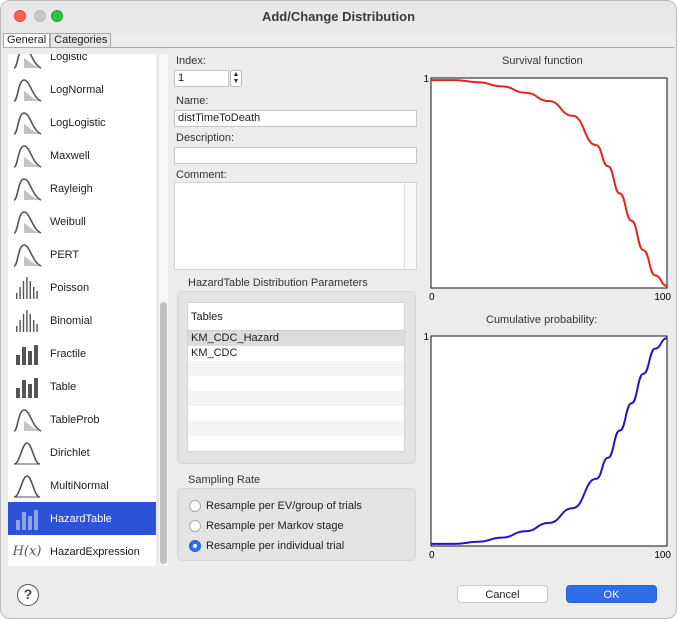  What do you see at coordinates (502, 594) in the screenshot?
I see `cancel-button: Cancel` at bounding box center [502, 594].